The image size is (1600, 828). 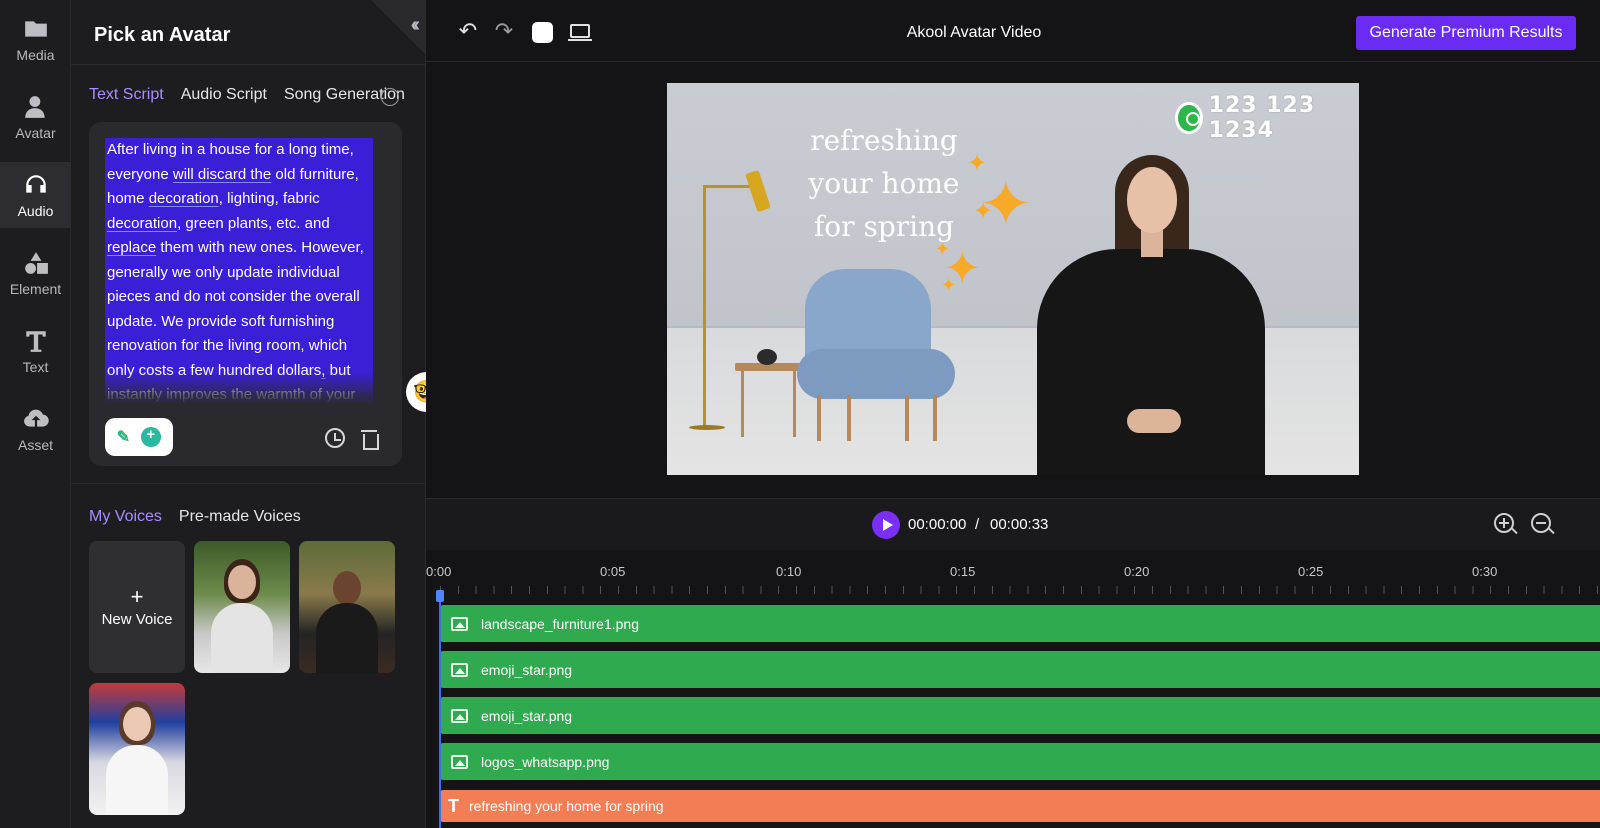 I want to click on track-label: refreshing your home for spring, so click(x=566, y=806).